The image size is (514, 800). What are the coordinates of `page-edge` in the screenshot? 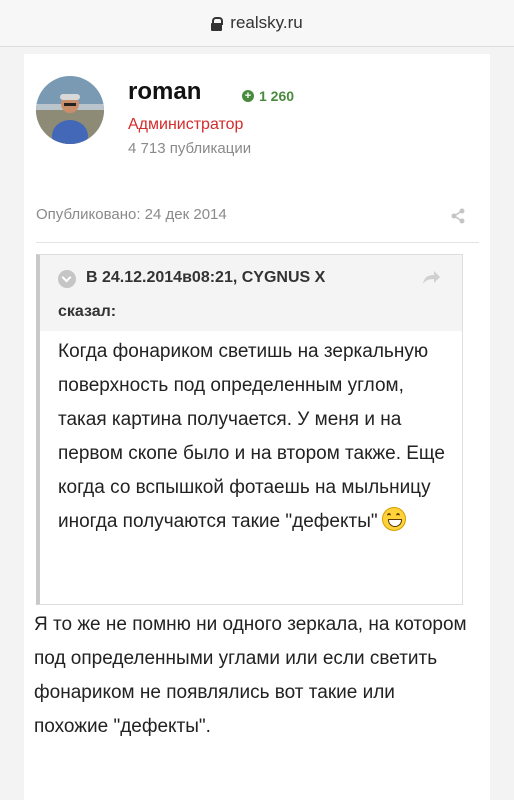 It's located at (497, 427).